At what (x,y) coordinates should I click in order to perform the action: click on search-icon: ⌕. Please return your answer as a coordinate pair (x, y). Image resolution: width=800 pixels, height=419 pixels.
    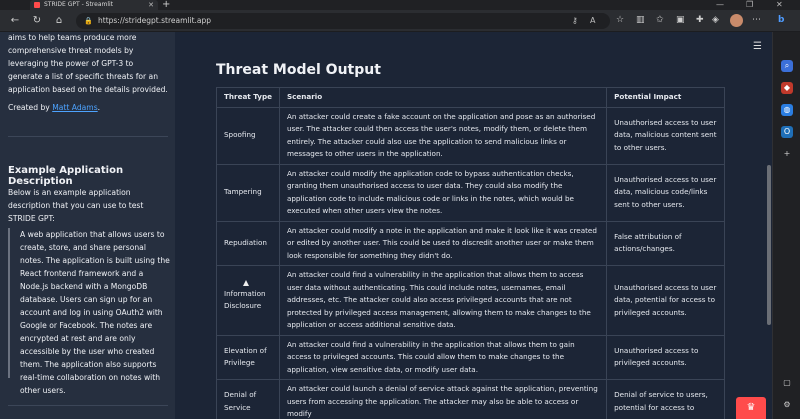
    Looking at the image, I should click on (787, 66).